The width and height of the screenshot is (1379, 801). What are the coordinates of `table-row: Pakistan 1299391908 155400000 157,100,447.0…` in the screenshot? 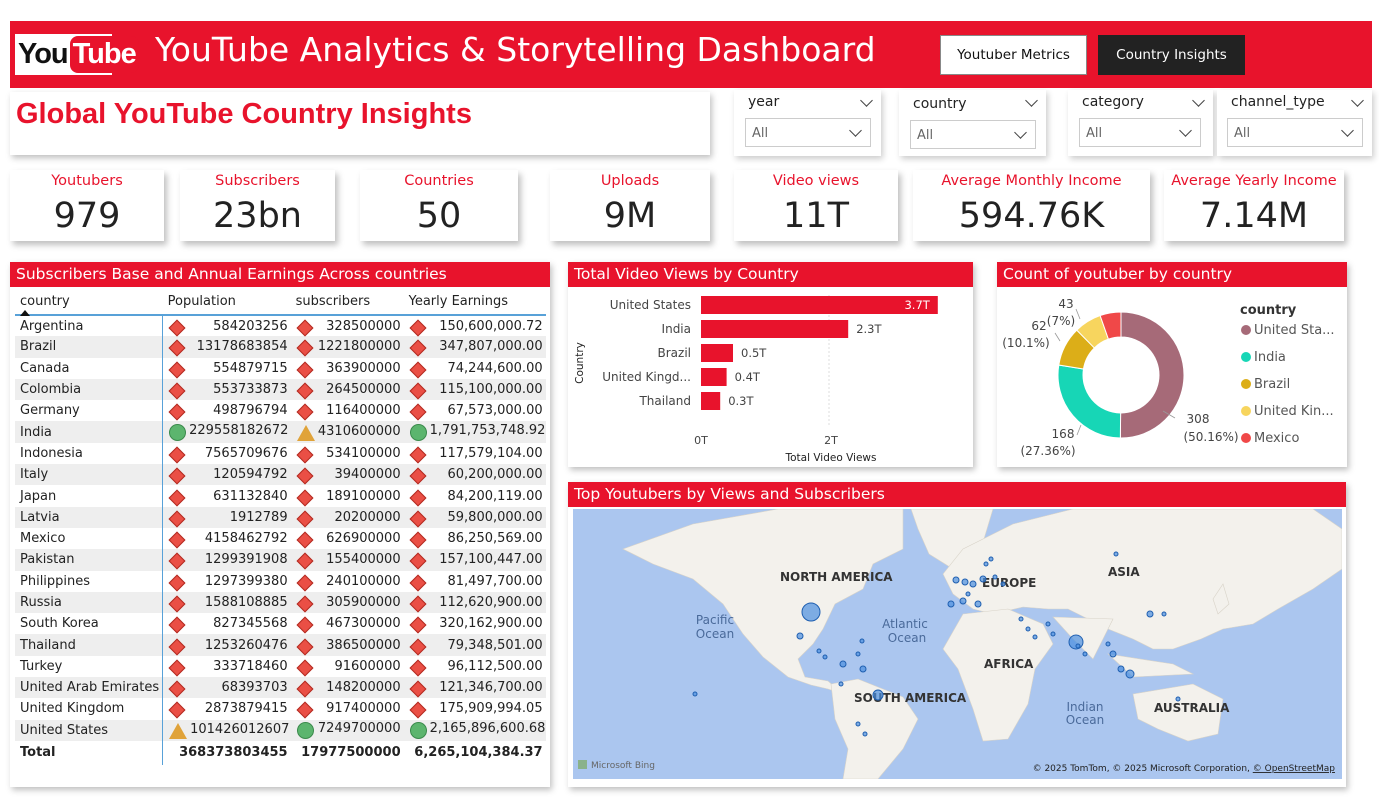 It's located at (280, 560).